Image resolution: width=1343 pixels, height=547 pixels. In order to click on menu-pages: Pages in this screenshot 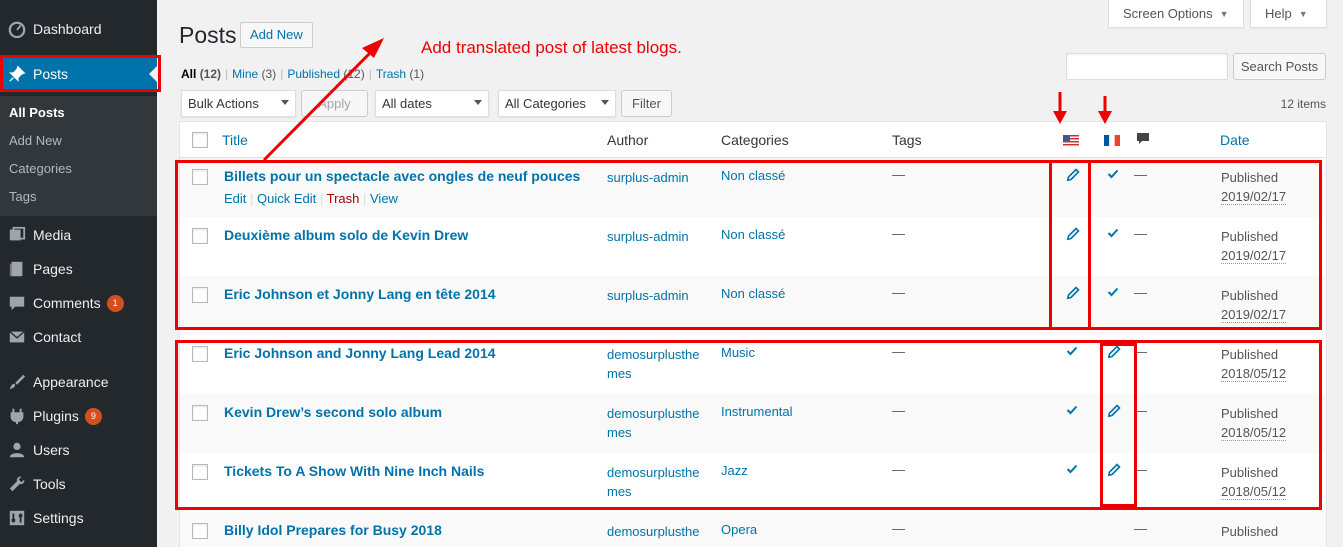, I will do `click(78, 269)`.